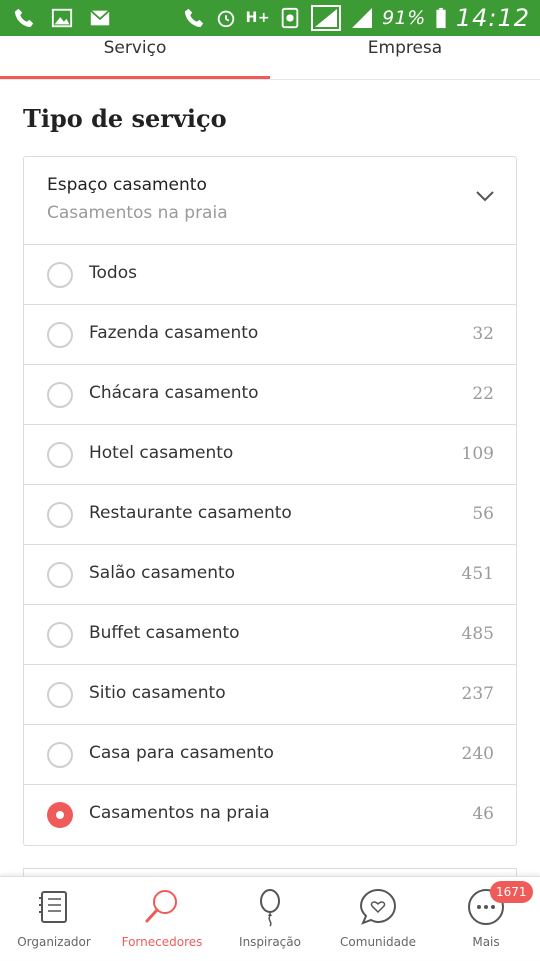  Describe the element at coordinates (270, 575) in the screenshot. I see `option-row: Salão casamento 451` at that location.